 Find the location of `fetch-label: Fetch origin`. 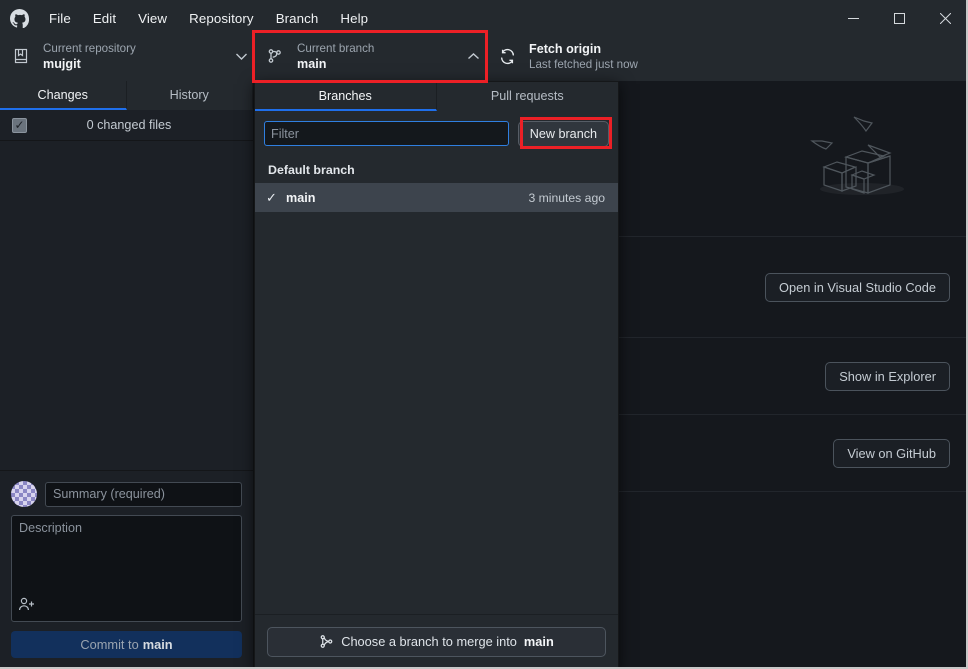

fetch-label: Fetch origin is located at coordinates (565, 48).